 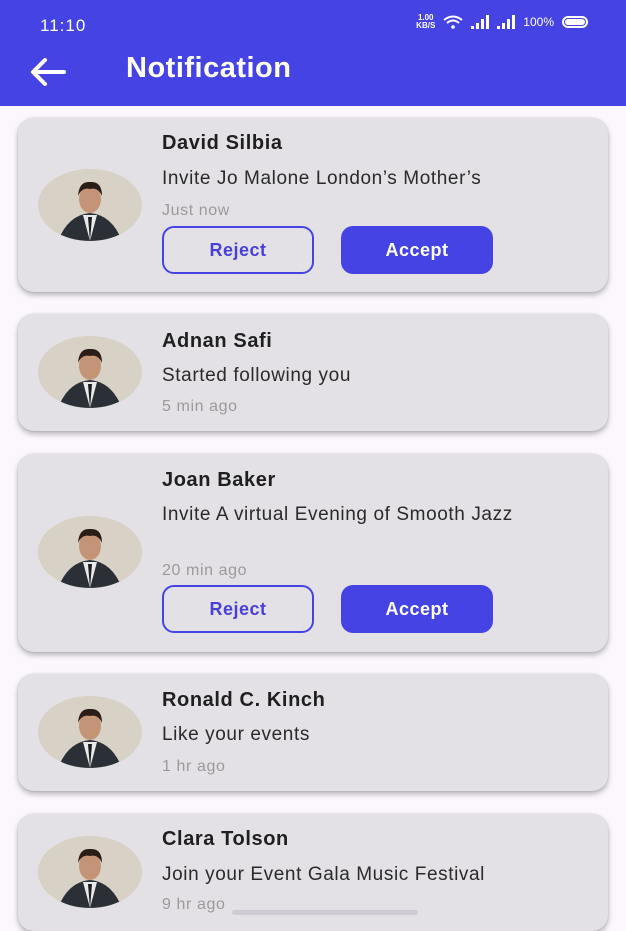 What do you see at coordinates (244, 700) in the screenshot?
I see `sender-name: Ronald C. Kinch` at bounding box center [244, 700].